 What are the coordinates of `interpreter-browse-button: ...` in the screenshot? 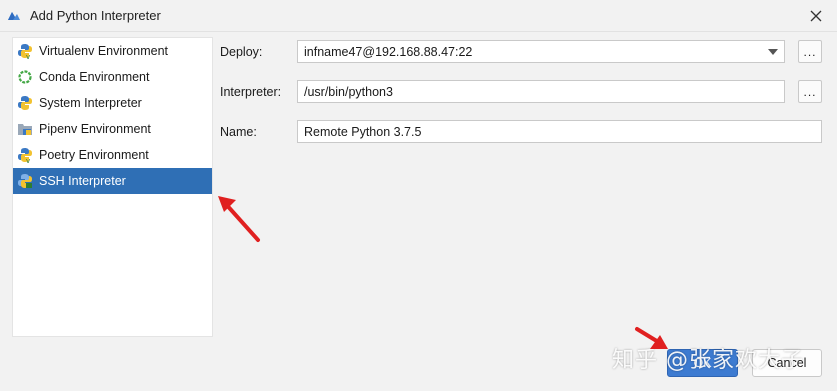 It's located at (810, 91).